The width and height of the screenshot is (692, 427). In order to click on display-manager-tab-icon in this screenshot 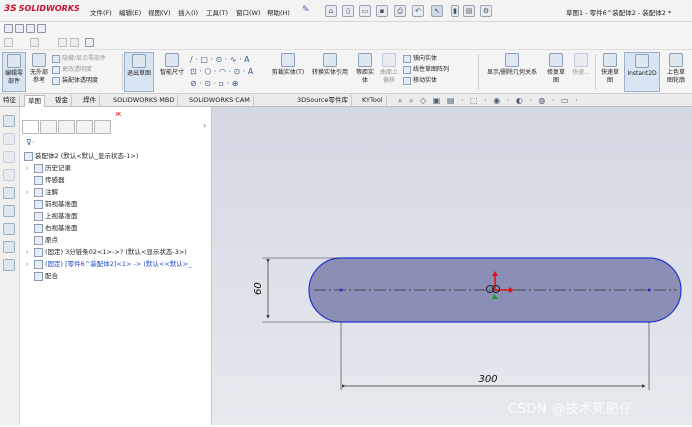, I will do `click(102, 127)`.